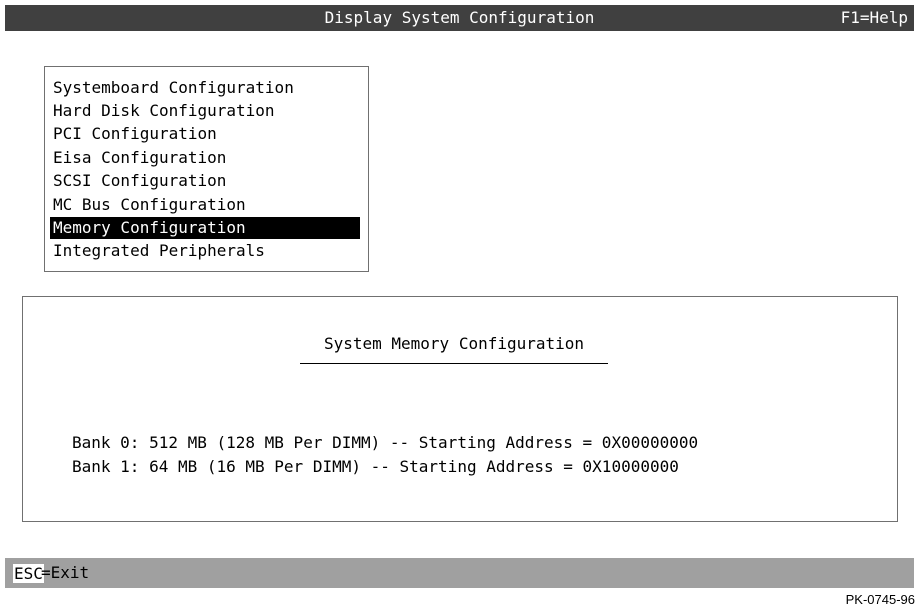  I want to click on menu-item-pci: PCI Configuration, so click(205, 134).